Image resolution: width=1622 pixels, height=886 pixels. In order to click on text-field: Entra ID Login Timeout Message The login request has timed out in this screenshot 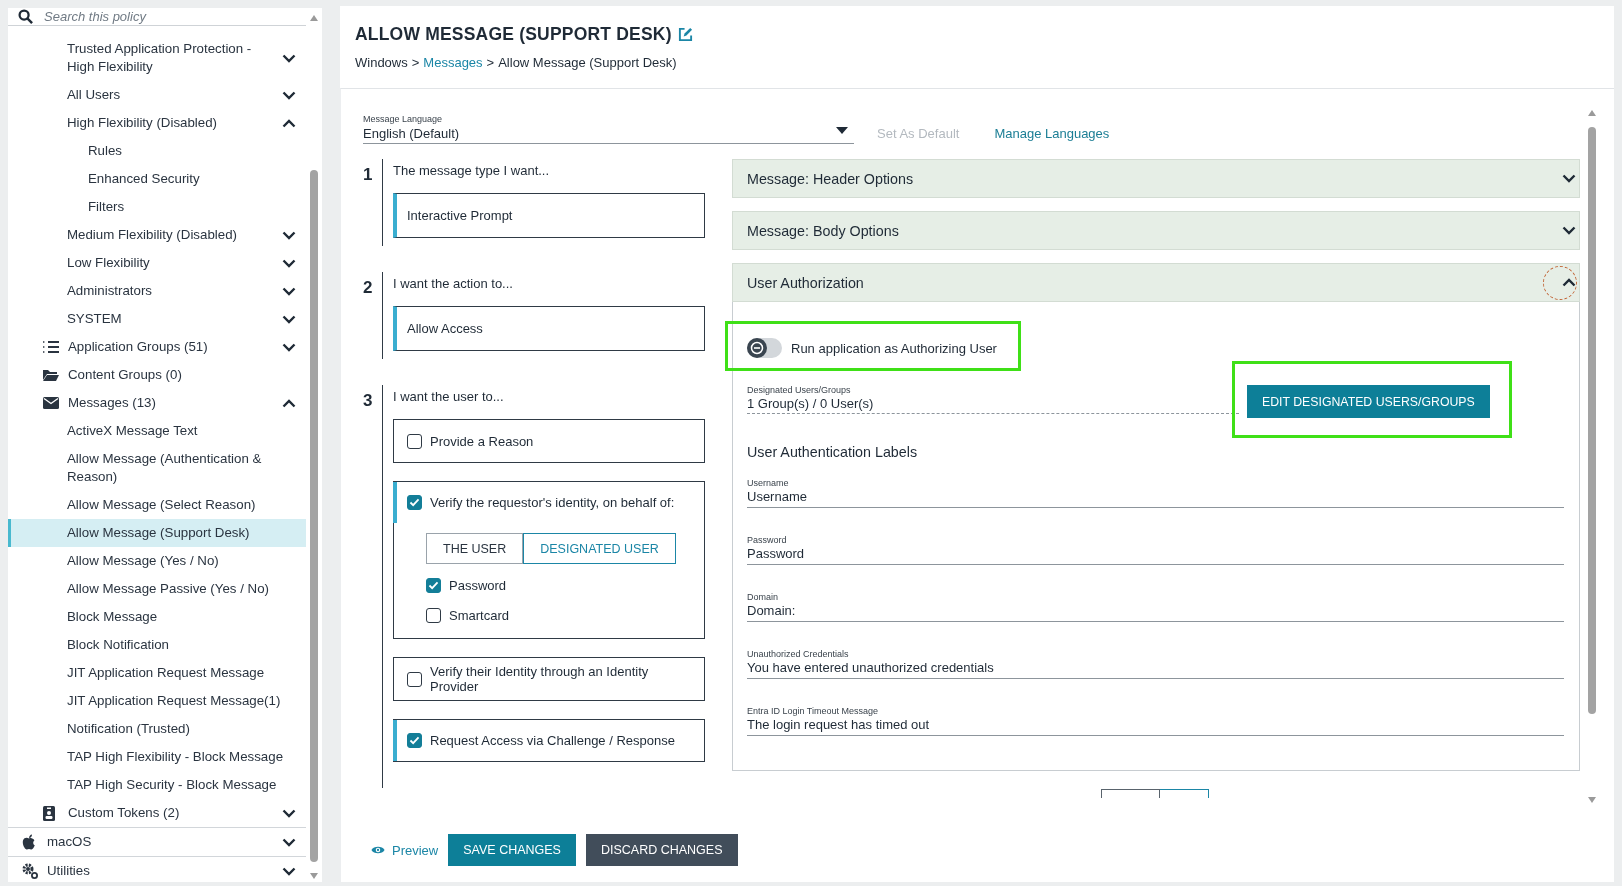, I will do `click(1155, 721)`.